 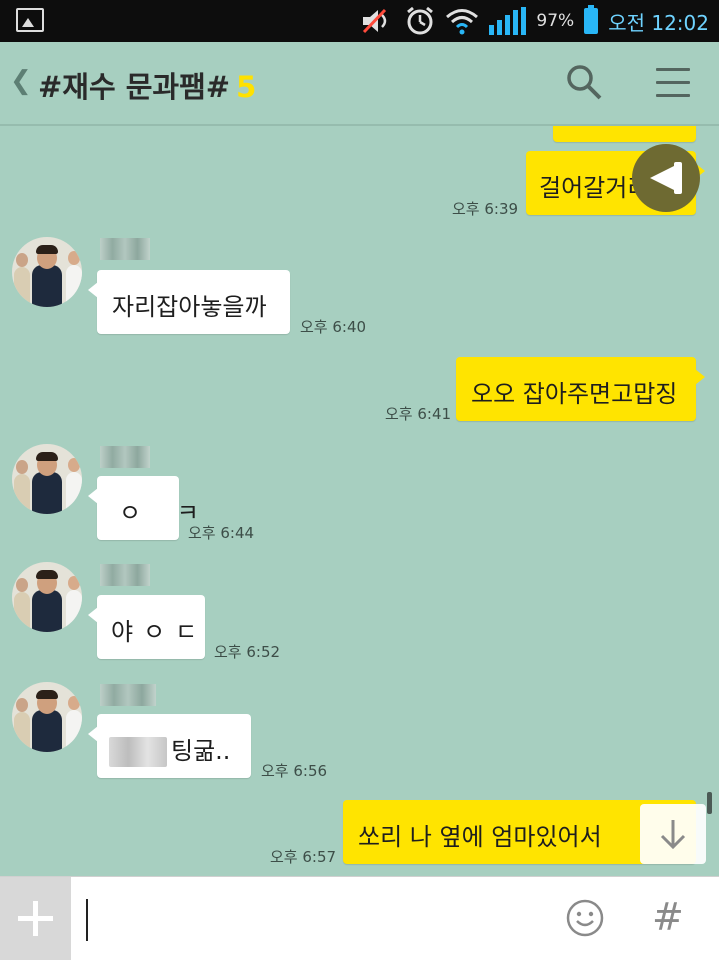 What do you see at coordinates (591, 19) in the screenshot?
I see `battery-icon` at bounding box center [591, 19].